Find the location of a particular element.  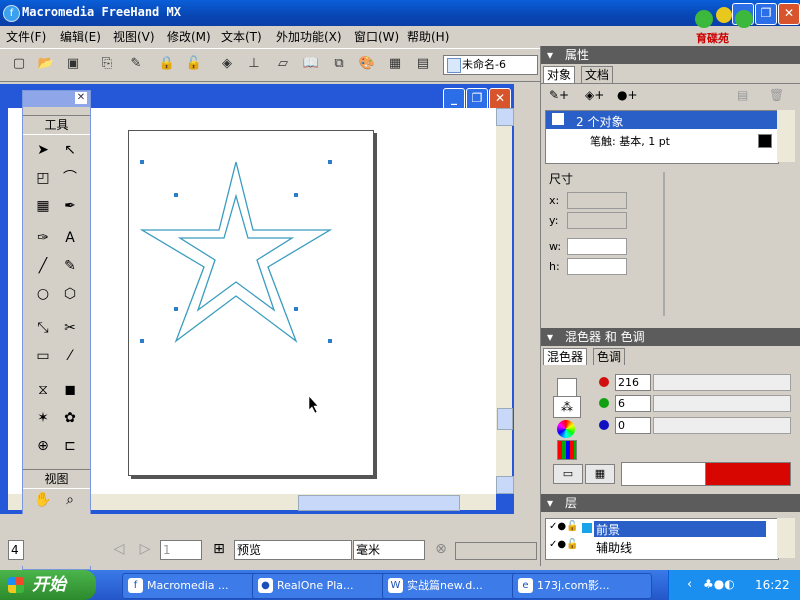

tray-apps-icon: ♣●◐ is located at coordinates (719, 584).